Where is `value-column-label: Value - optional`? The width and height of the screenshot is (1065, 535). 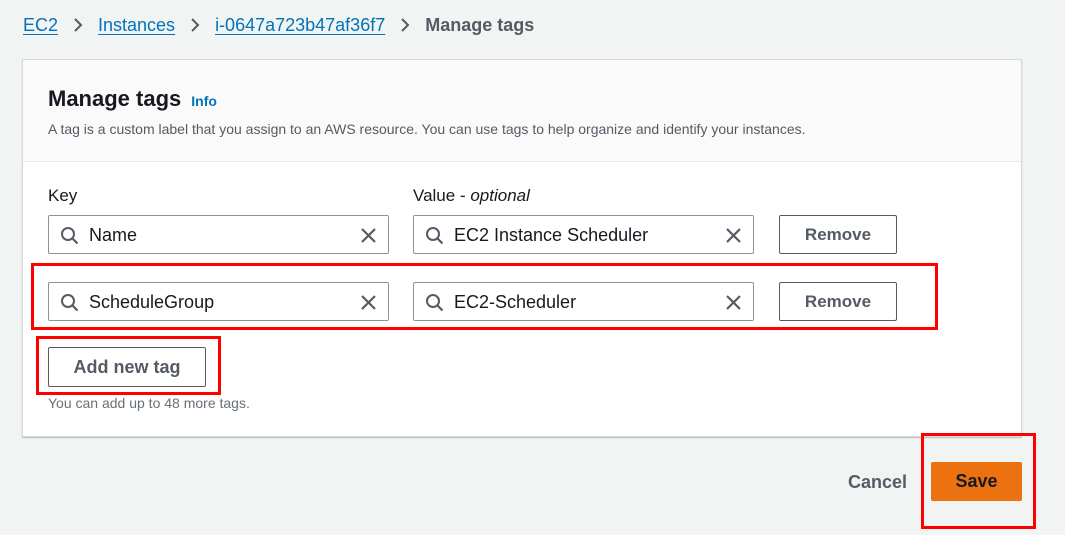 value-column-label: Value - optional is located at coordinates (471, 196).